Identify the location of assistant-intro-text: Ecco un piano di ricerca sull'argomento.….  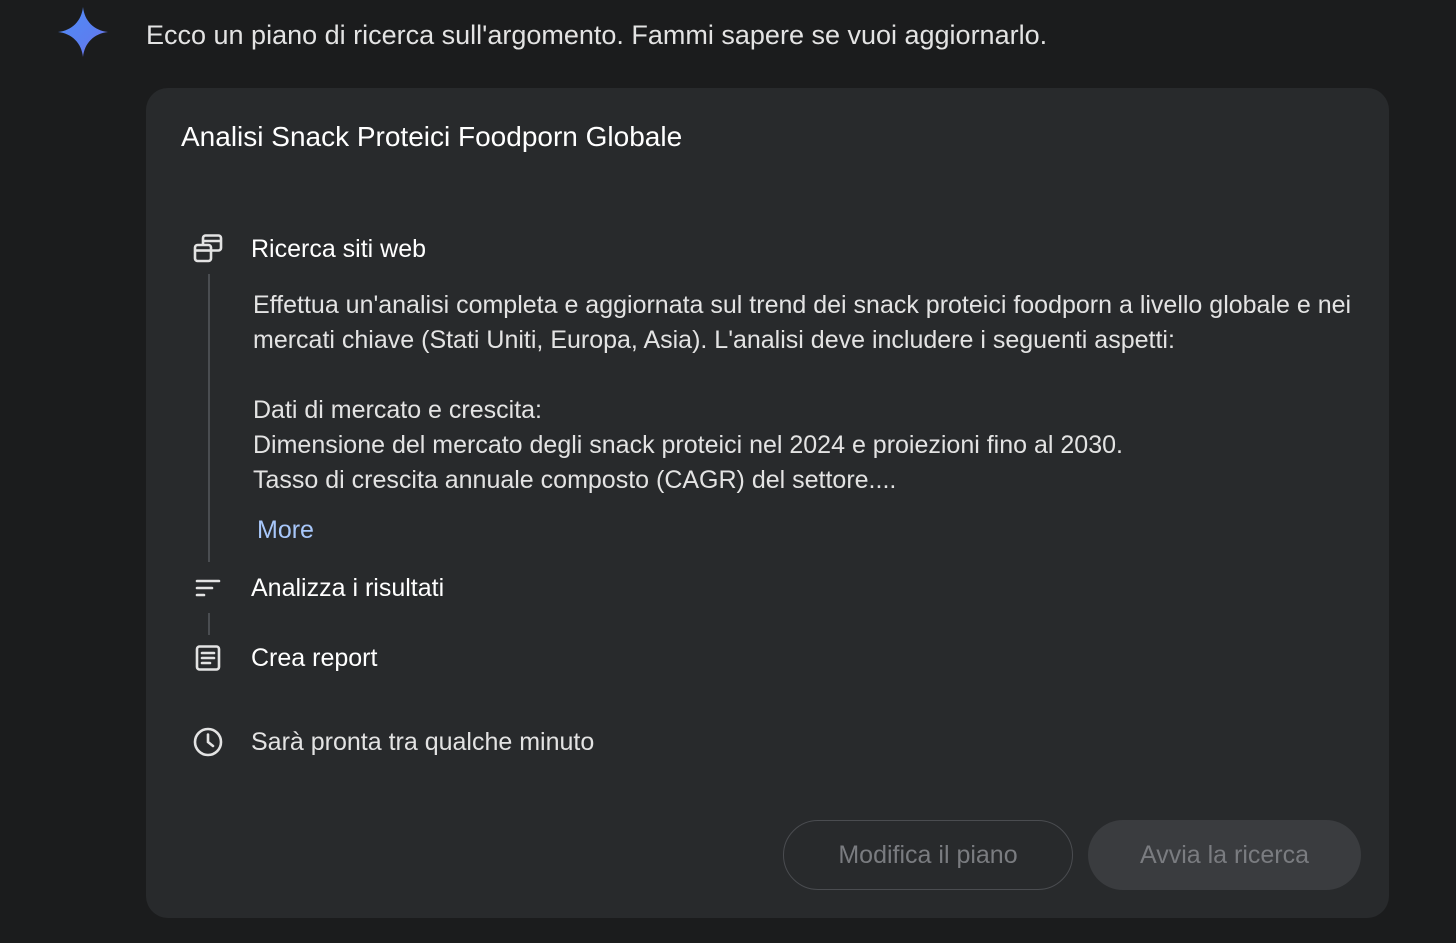
(597, 35).